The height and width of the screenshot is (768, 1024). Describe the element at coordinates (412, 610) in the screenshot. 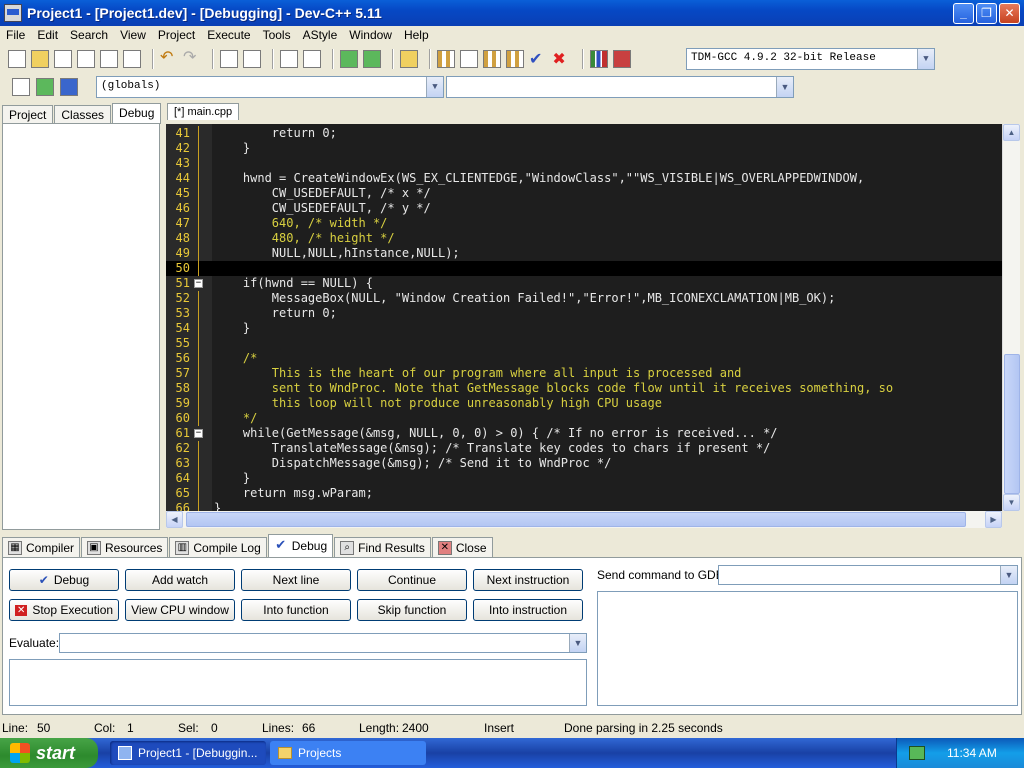

I see `skip-function-button: Skip function` at that location.